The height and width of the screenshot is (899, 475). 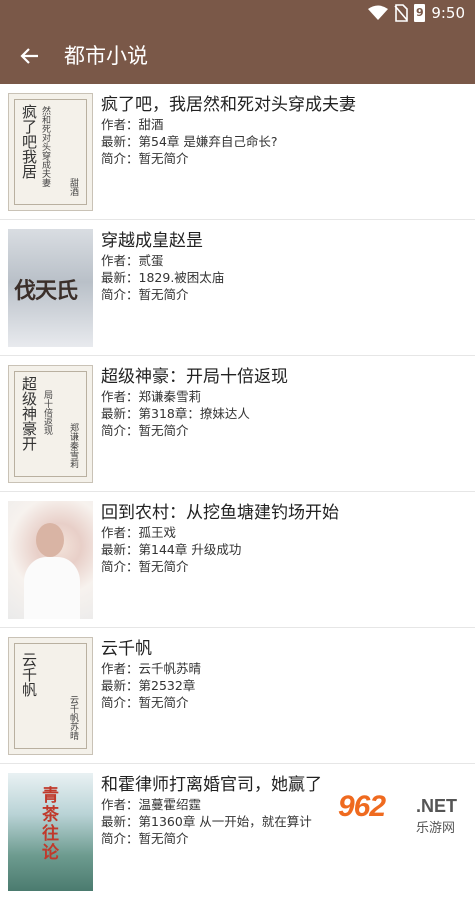 I want to click on cover-figure, so click(x=50, y=540).